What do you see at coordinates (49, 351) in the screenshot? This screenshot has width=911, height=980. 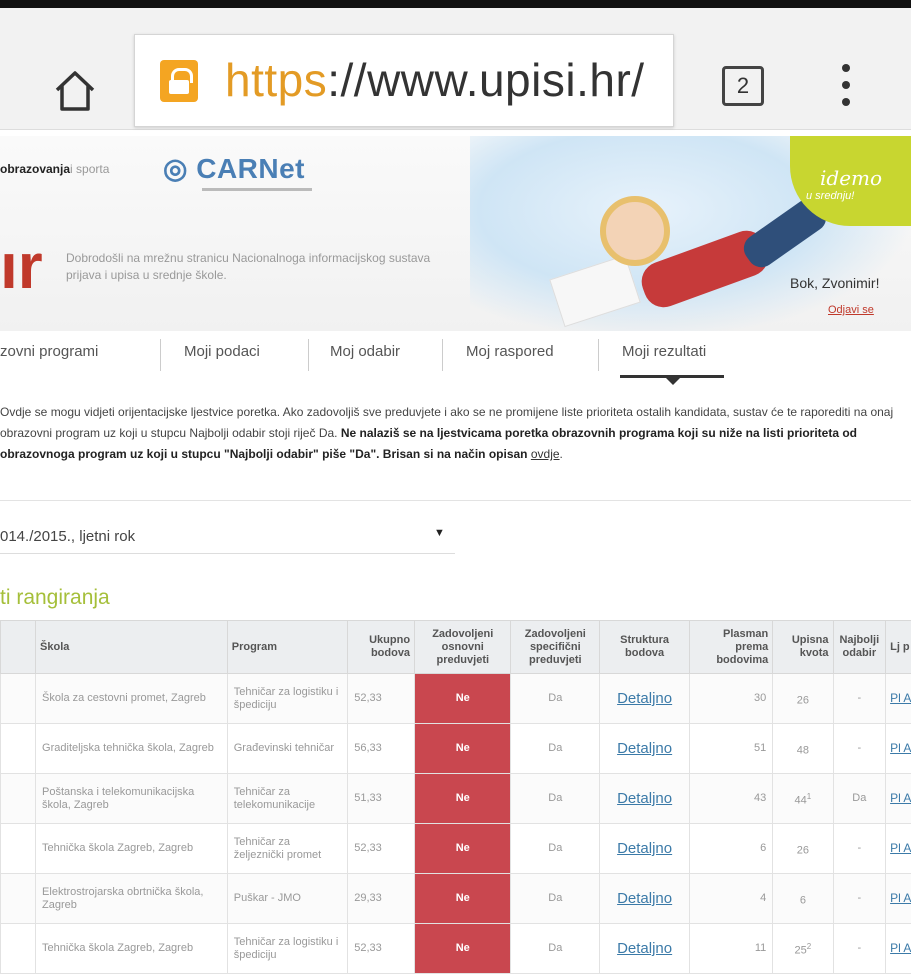 I see `nav-item-programs: zovni programi` at bounding box center [49, 351].